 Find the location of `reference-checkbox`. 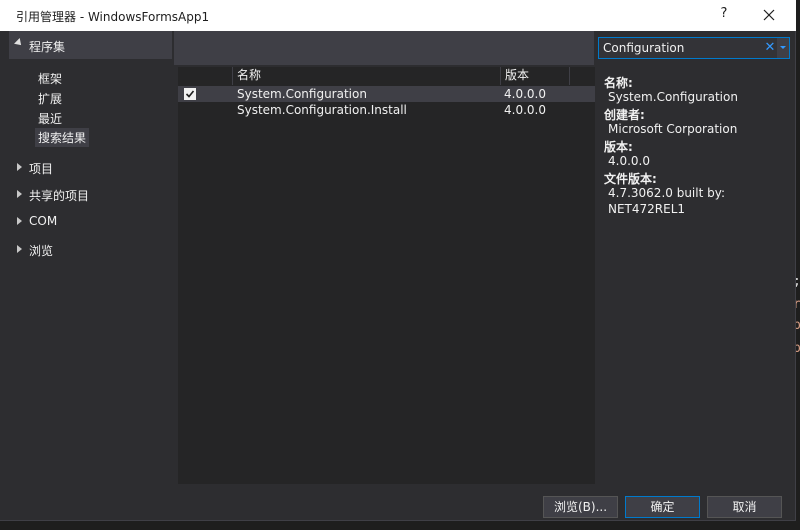

reference-checkbox is located at coordinates (190, 94).